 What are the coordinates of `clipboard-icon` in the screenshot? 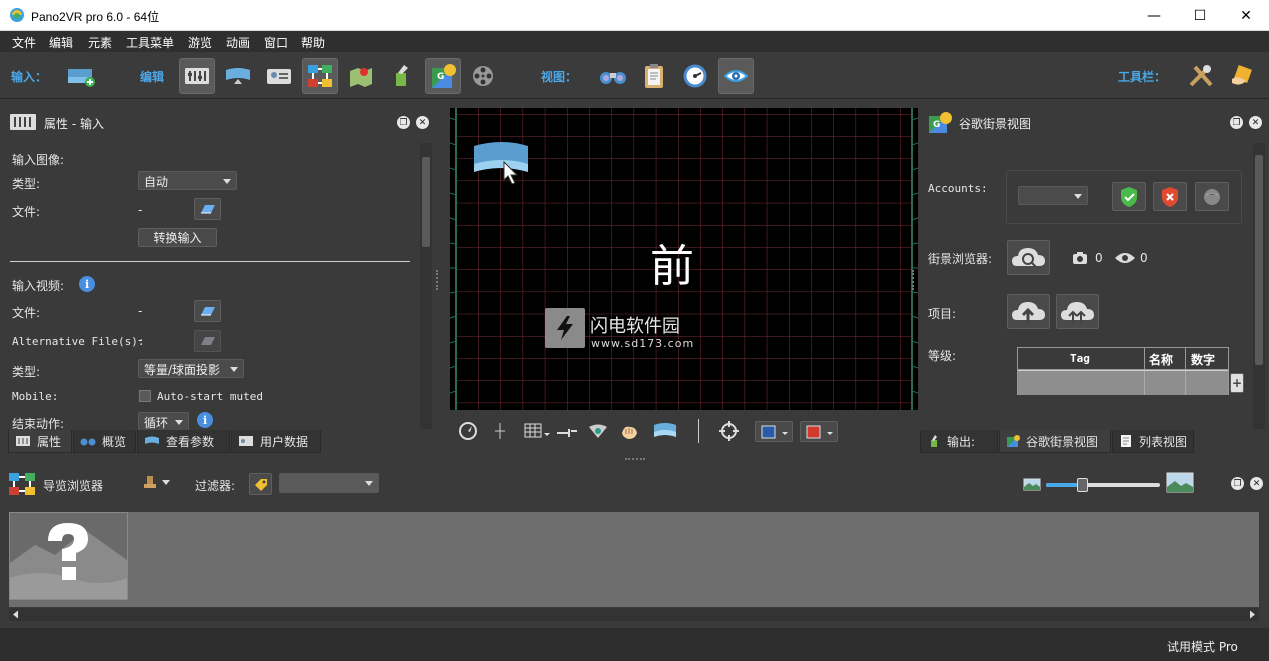 It's located at (654, 76).